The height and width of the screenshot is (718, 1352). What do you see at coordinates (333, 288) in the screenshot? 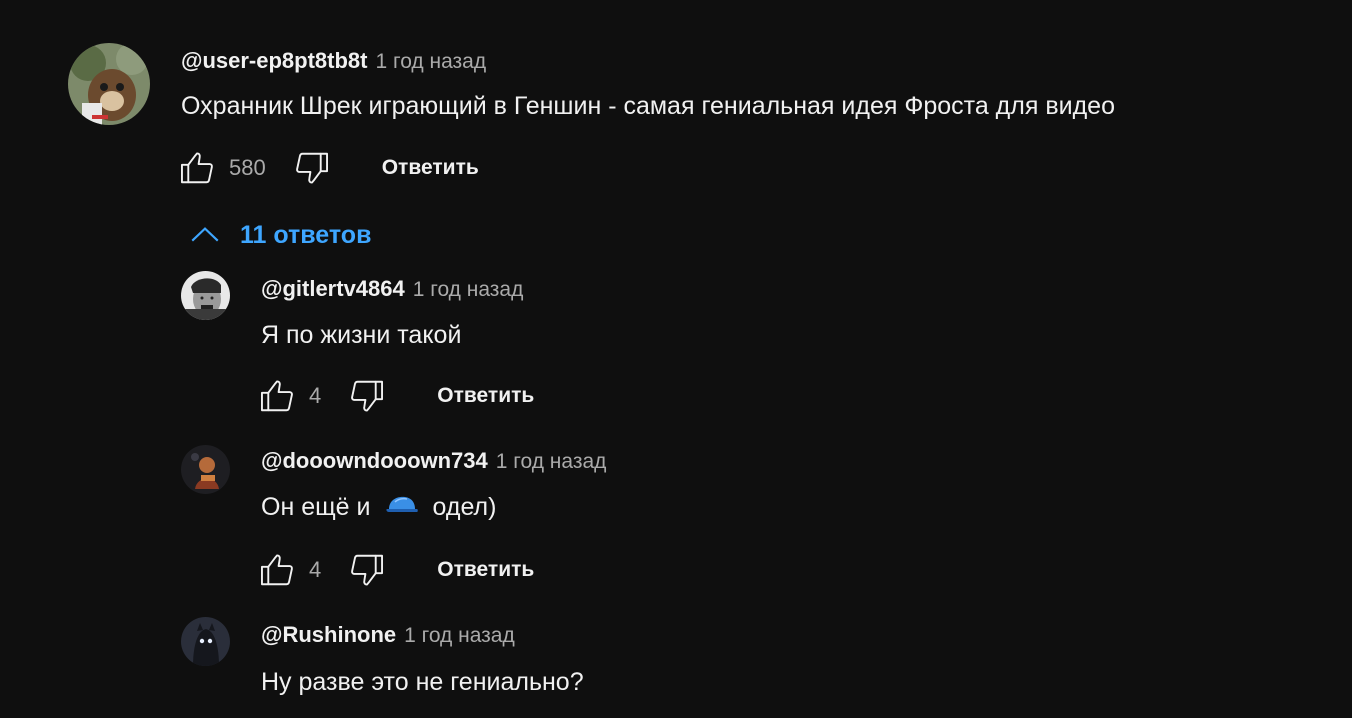
I see `reply-author: @gitlertv4864` at bounding box center [333, 288].